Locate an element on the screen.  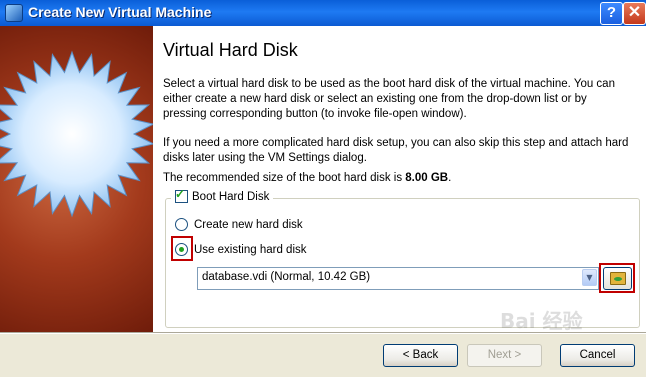
starburst-icon is located at coordinates (76, 134).